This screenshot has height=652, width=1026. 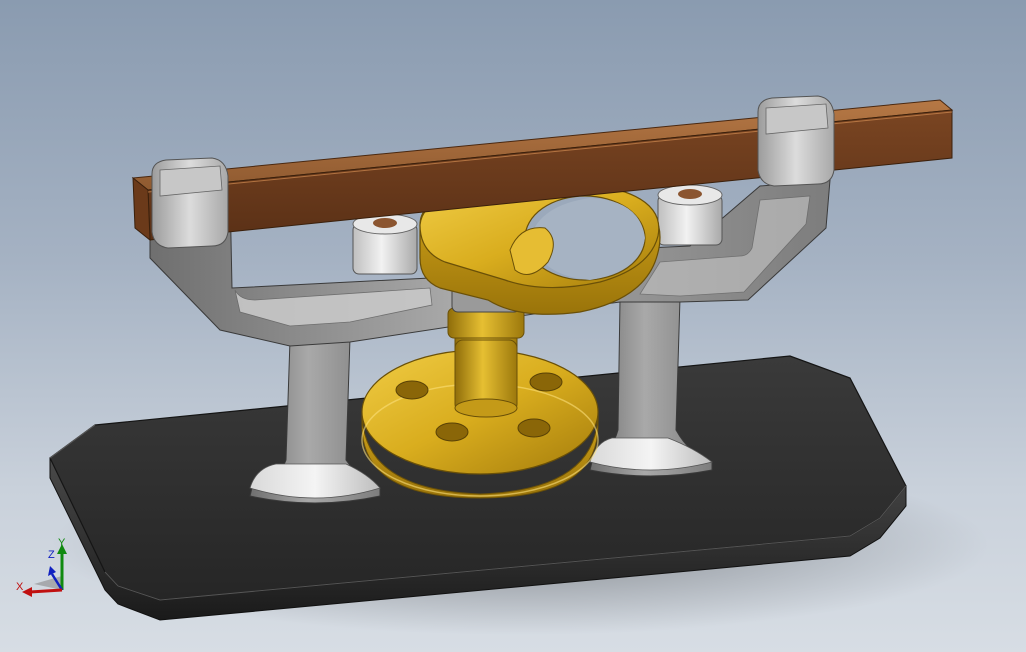 I want to click on triad-y-label: Y, so click(x=62, y=543).